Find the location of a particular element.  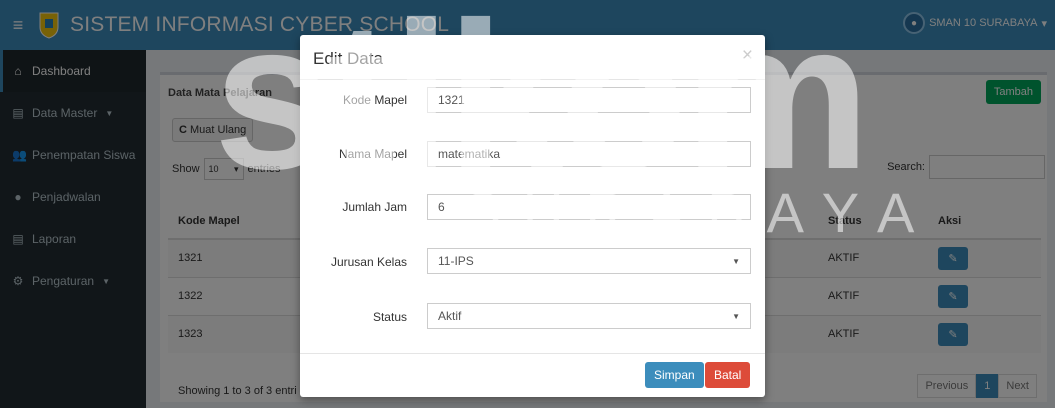

jumlah-jam-label: Jumlah Jam is located at coordinates (374, 207).